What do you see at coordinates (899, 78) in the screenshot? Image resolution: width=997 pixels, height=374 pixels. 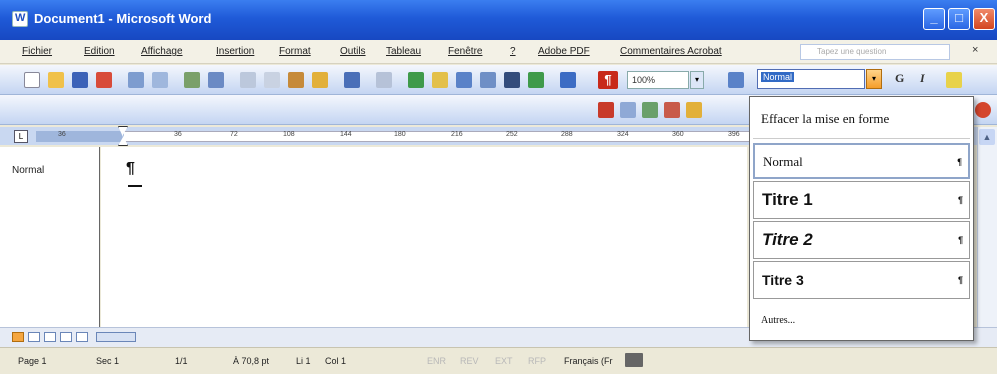 I see `bold-button: G` at bounding box center [899, 78].